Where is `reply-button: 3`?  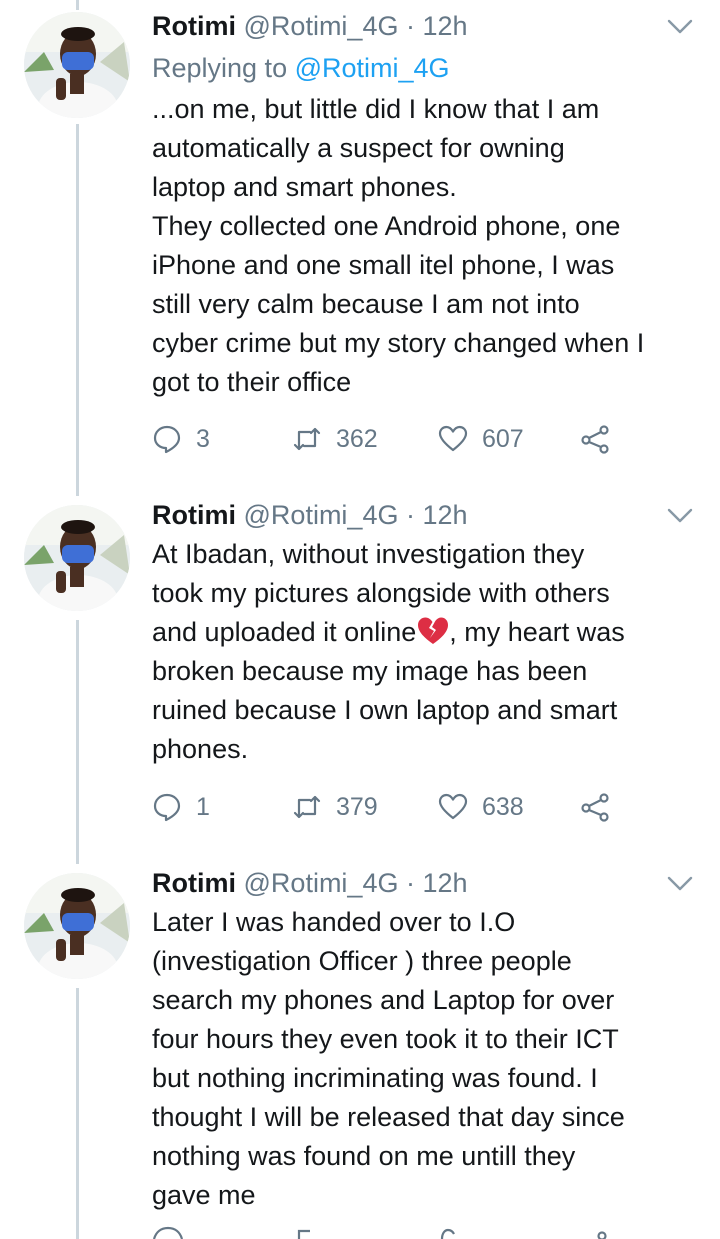
reply-button: 3 is located at coordinates (181, 439).